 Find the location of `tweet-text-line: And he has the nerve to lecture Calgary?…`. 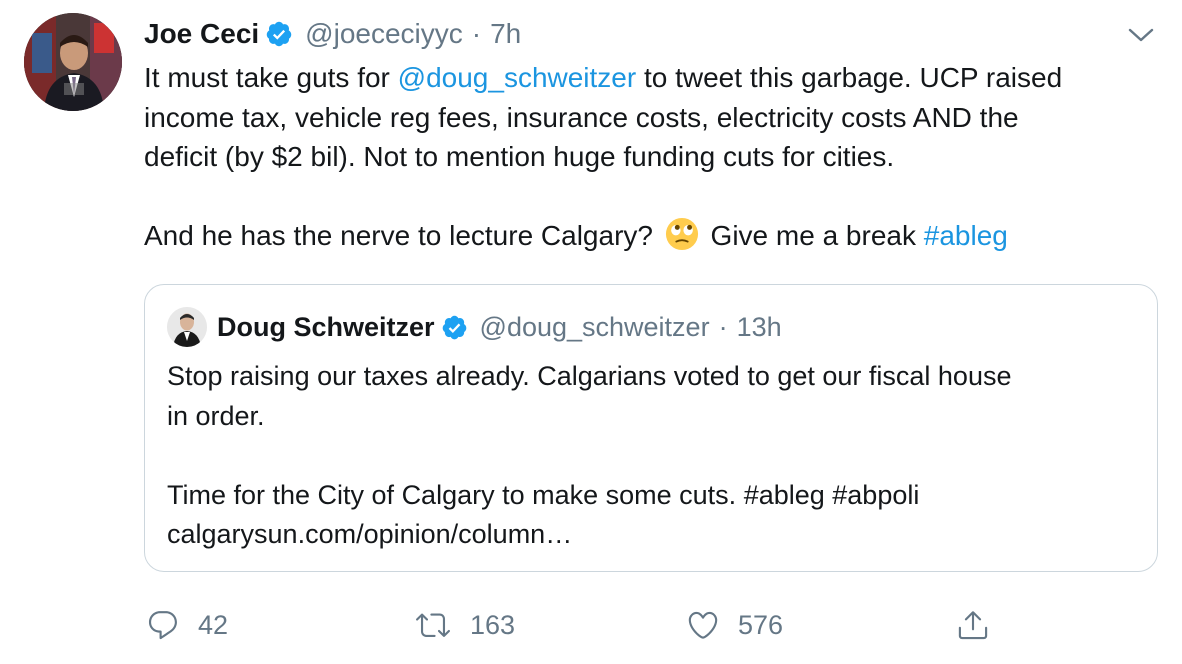

tweet-text-line: And he has the nerve to lecture Calgary?… is located at coordinates (654, 236).